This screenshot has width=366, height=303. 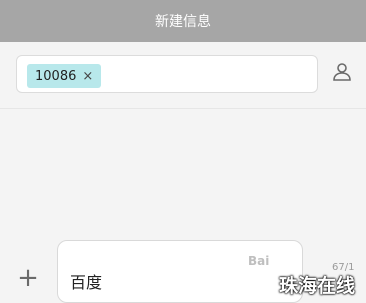 I want to click on page-title: 新建信息, so click(x=183, y=22).